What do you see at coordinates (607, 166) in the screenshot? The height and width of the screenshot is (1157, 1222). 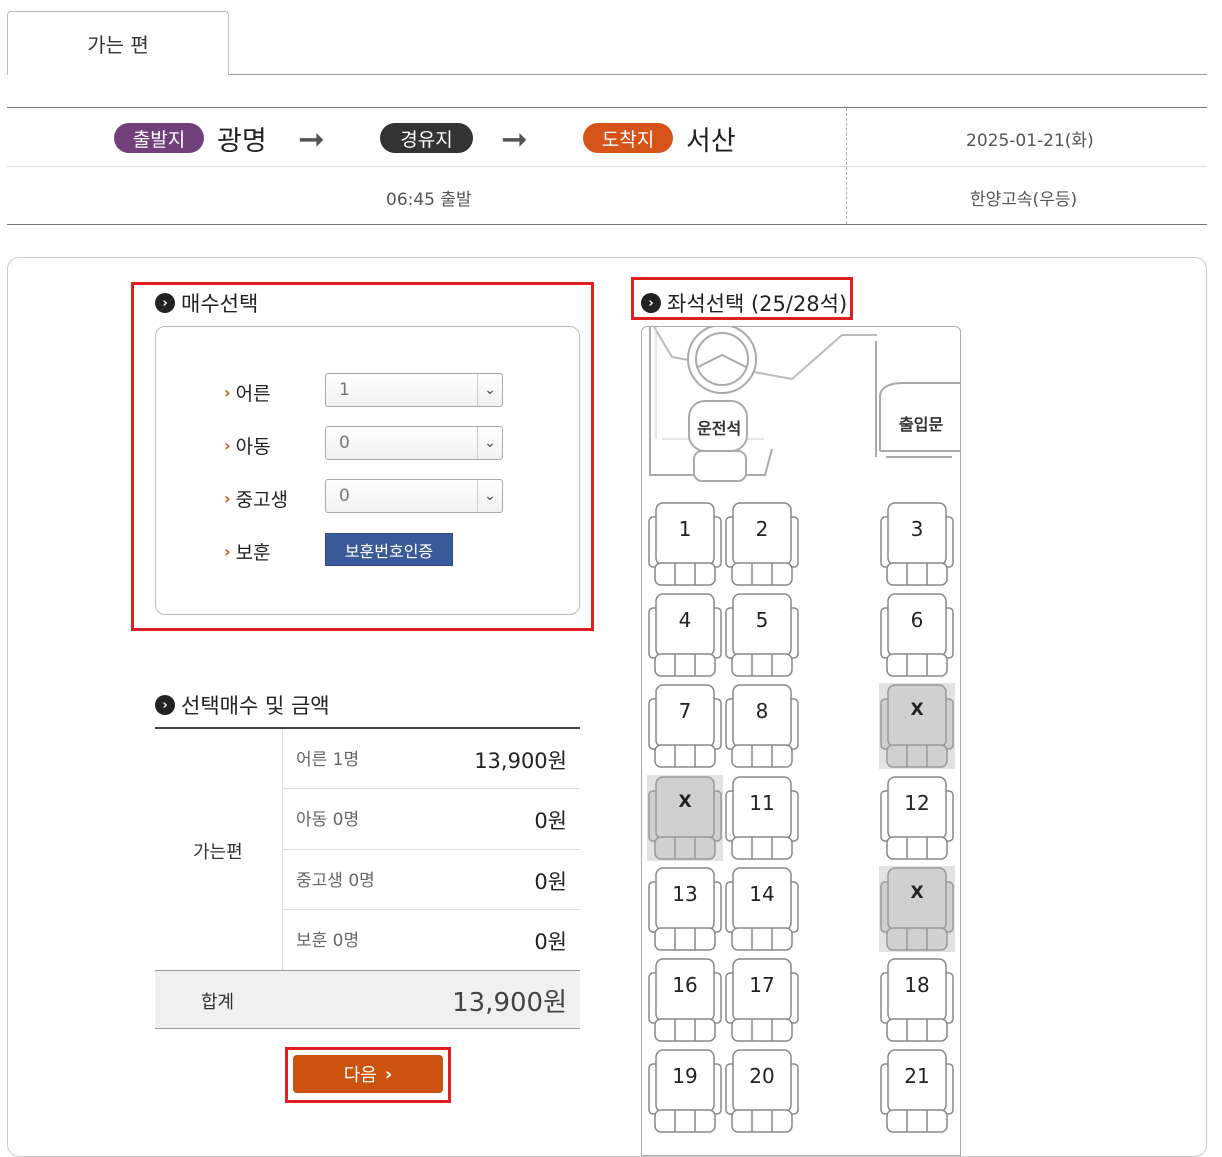 I see `route-row-divider` at bounding box center [607, 166].